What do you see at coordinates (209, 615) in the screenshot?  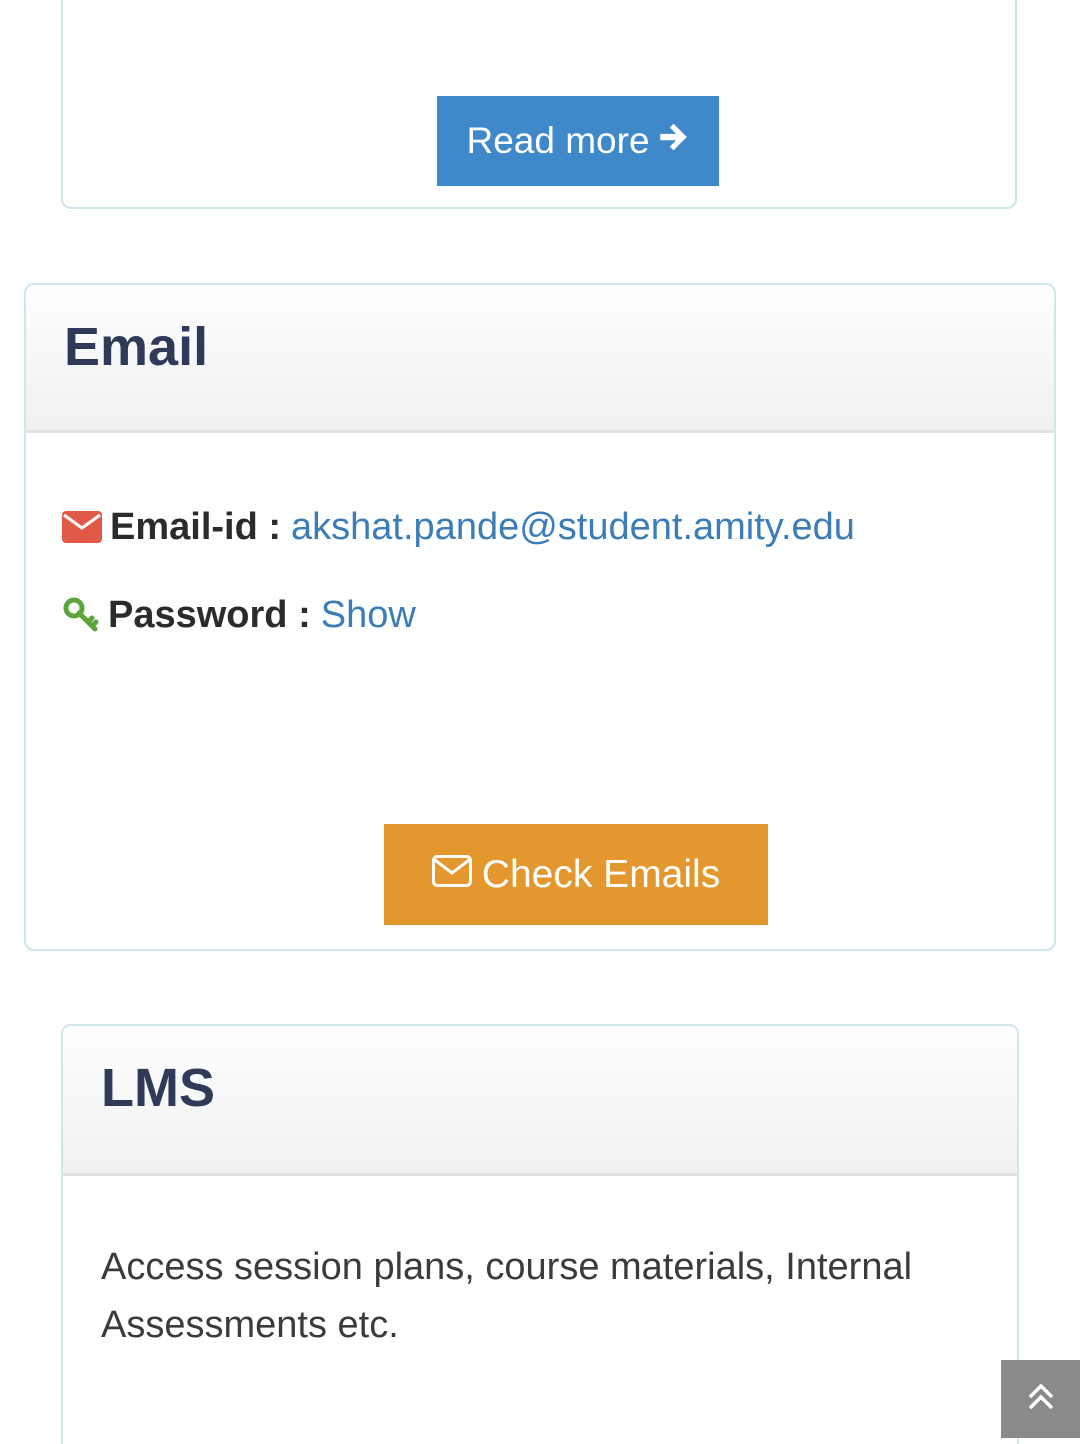 I see `password-label: Password :` at bounding box center [209, 615].